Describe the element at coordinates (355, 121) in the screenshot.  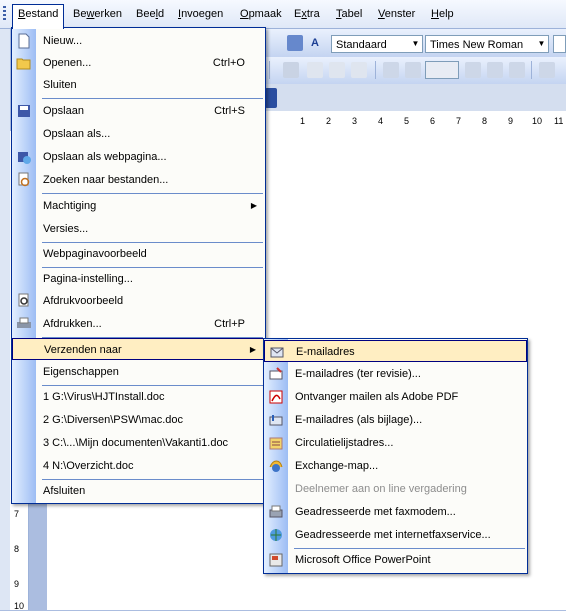
I see `ruler-number: 3` at that location.